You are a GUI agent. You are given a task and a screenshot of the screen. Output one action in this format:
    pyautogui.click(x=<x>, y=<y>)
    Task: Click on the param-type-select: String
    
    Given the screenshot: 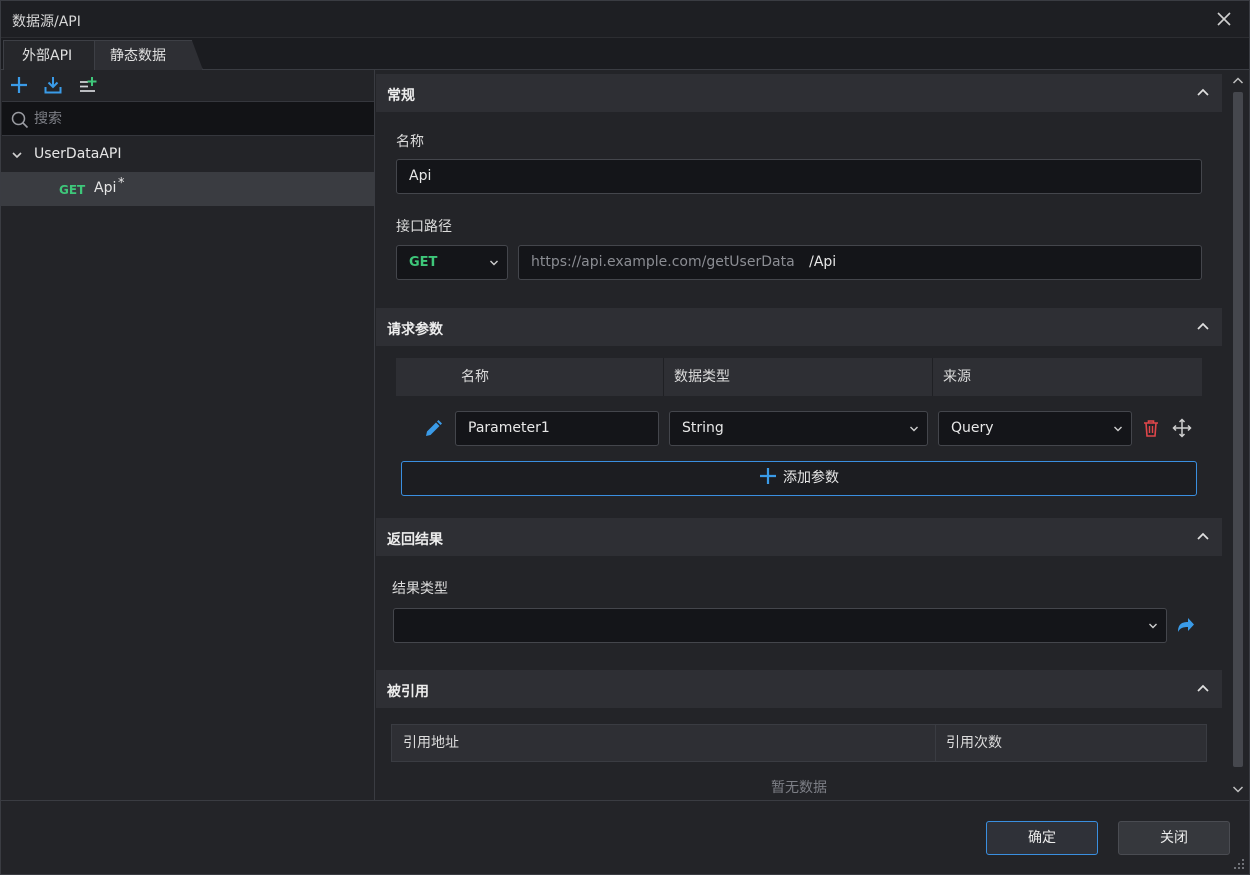 What is the action you would take?
    pyautogui.click(x=798, y=428)
    